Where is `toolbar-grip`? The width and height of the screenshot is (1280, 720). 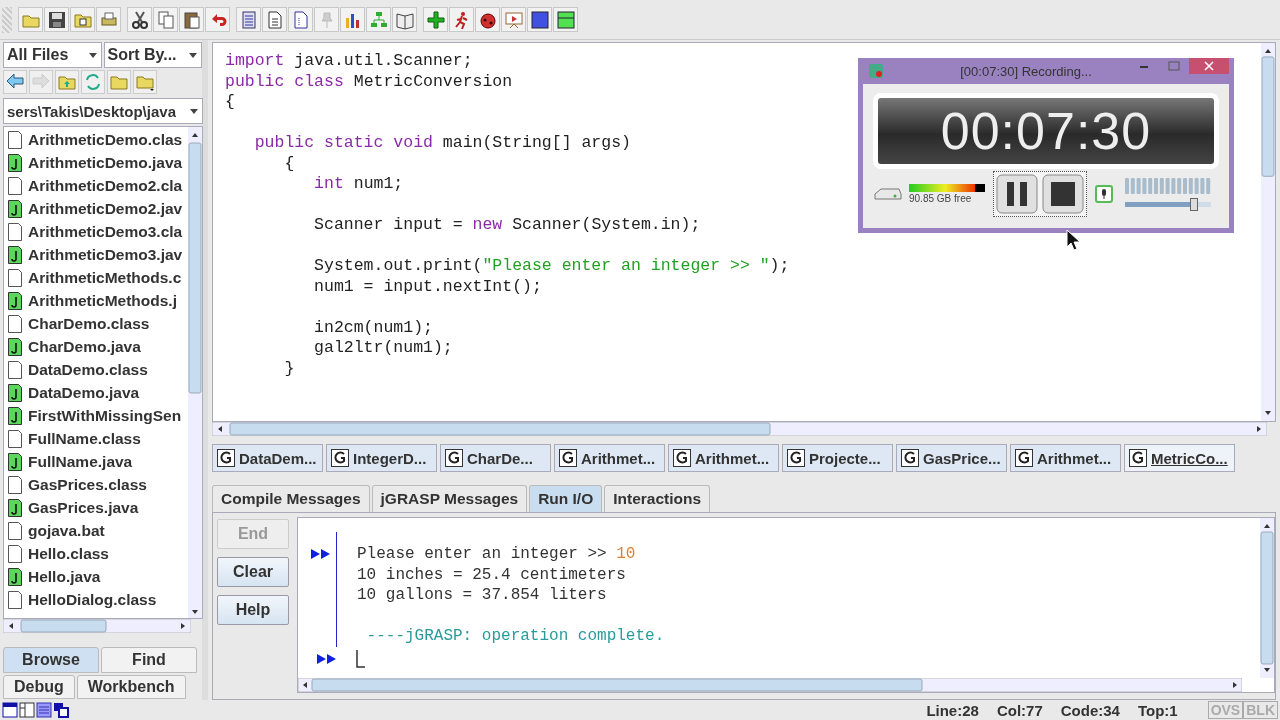 toolbar-grip is located at coordinates (7, 19).